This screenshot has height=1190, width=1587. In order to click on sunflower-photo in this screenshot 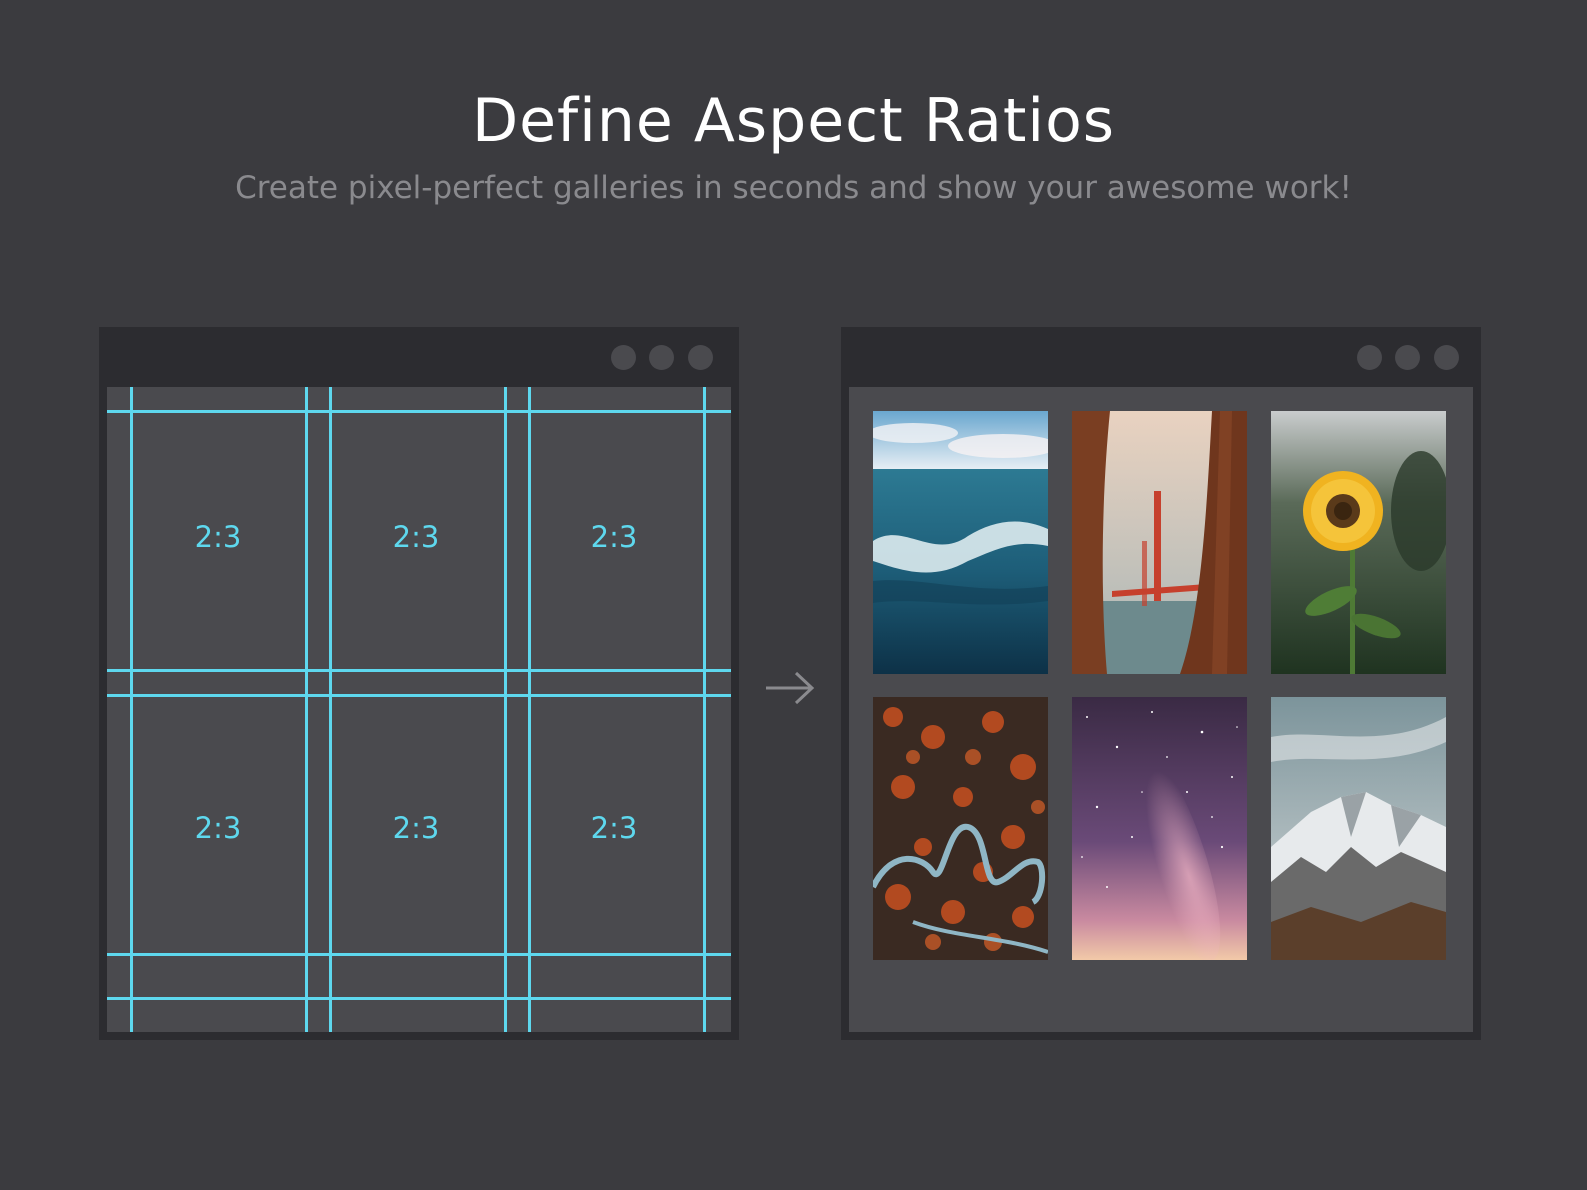, I will do `click(1358, 542)`.